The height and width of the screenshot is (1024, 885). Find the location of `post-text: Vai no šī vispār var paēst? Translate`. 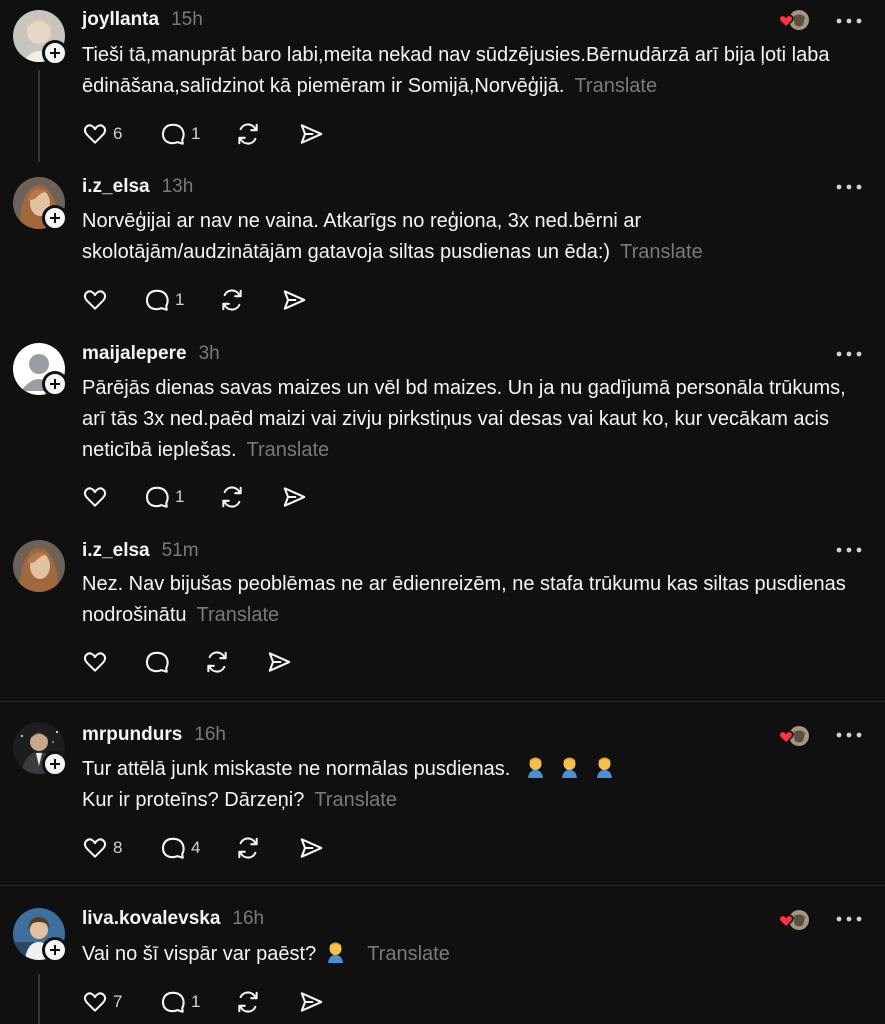

post-text: Vai no šī vispār var paēst? Translate is located at coordinates (266, 953).